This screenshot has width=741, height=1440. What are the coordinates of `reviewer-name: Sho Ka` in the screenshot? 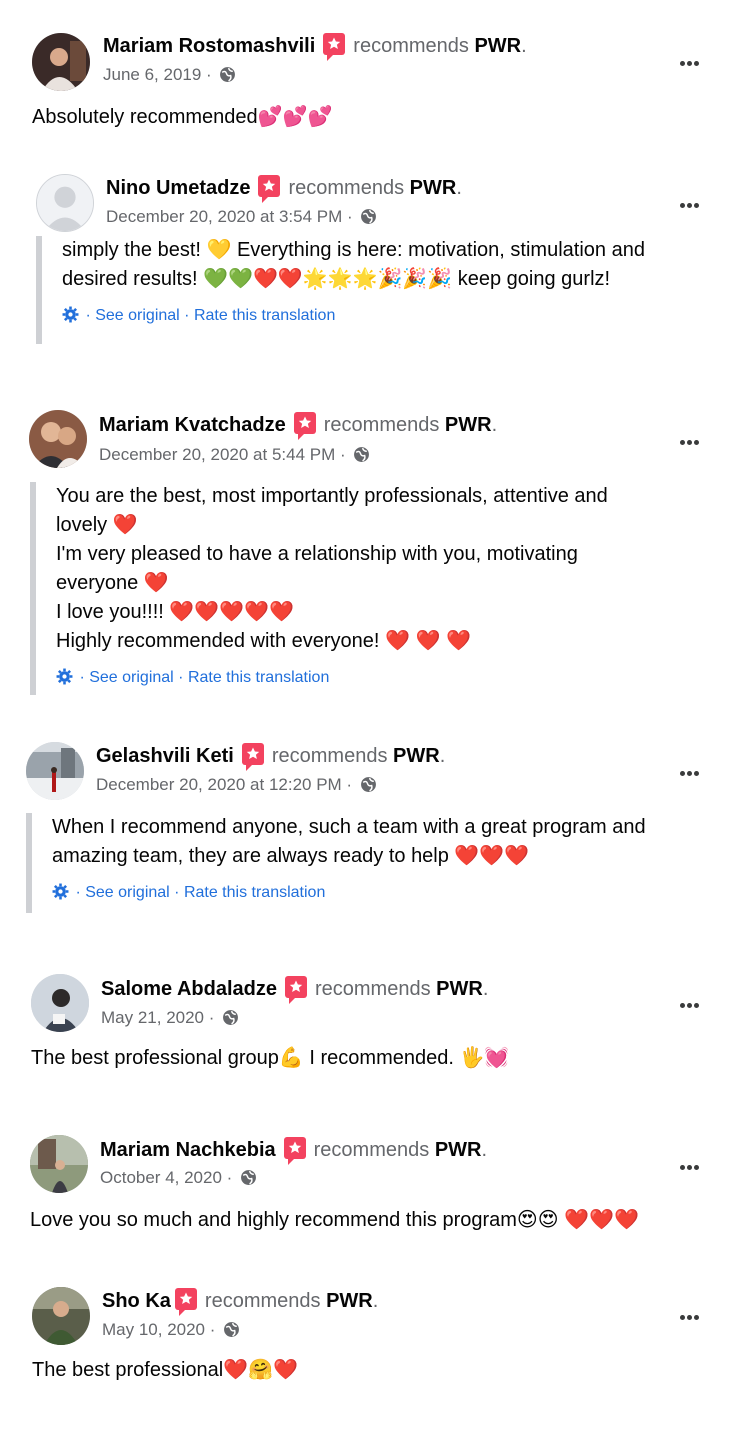 It's located at (136, 1301).